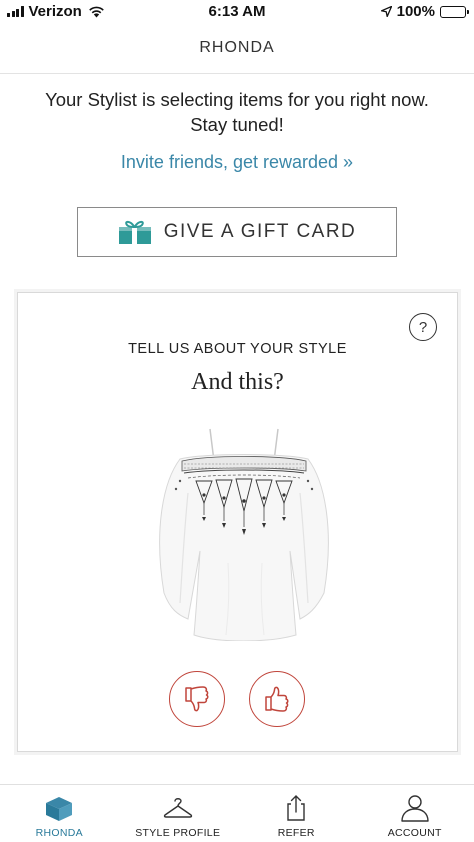  What do you see at coordinates (134, 232) in the screenshot?
I see `gift-icon` at bounding box center [134, 232].